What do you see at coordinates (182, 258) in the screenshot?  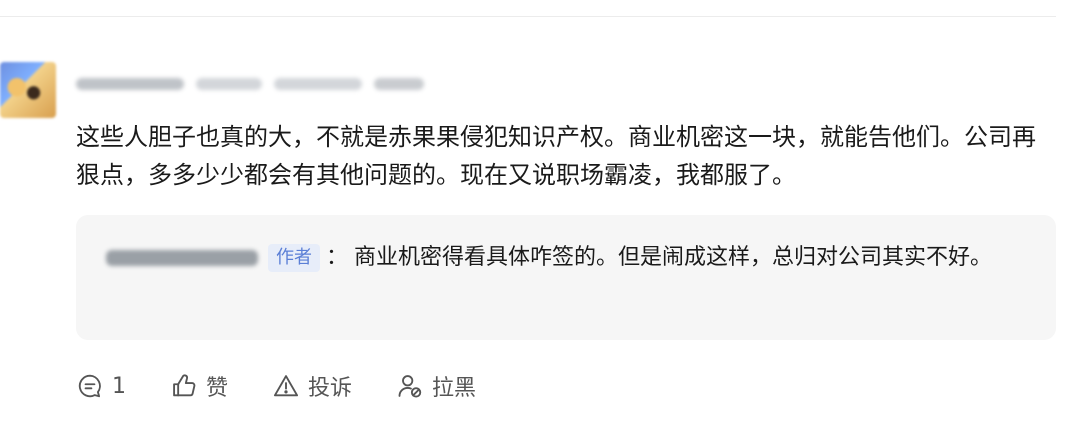 I see `reply-author-blurred` at bounding box center [182, 258].